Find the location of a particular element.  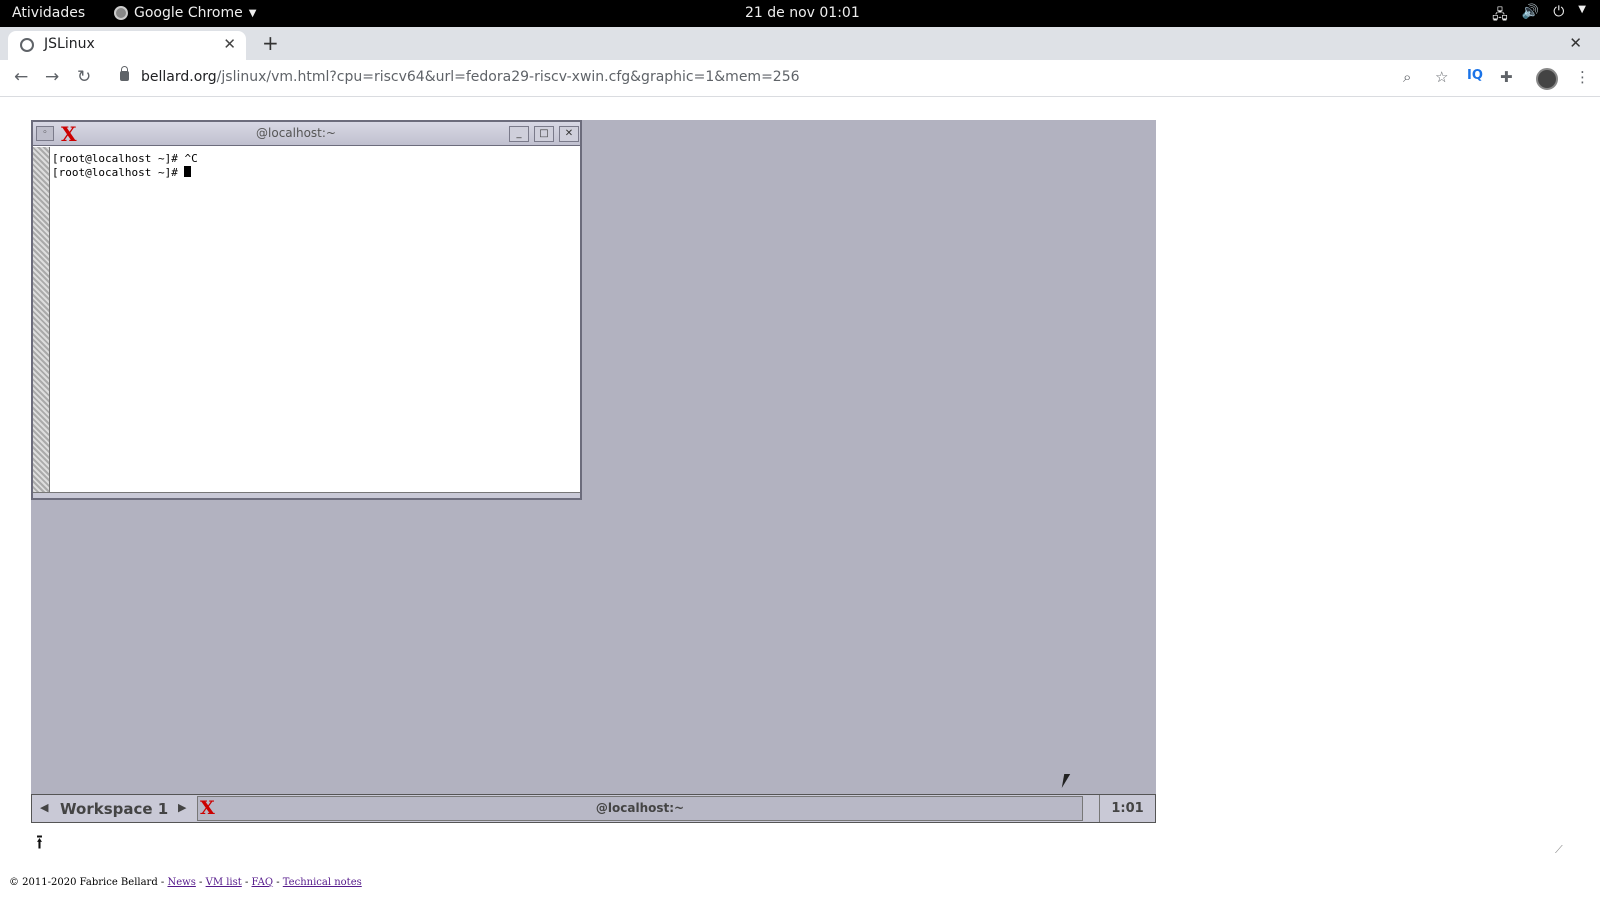

system-tray: 🖧 🔊 ⏻ ▼ is located at coordinates (1539, 16).